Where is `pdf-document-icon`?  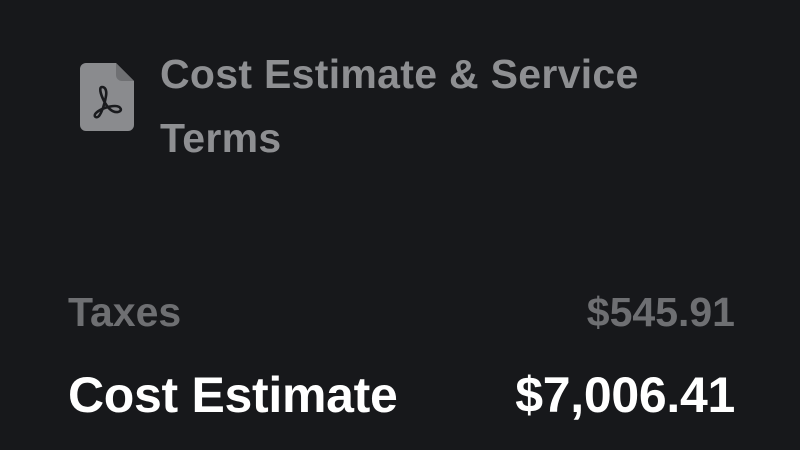 pdf-document-icon is located at coordinates (107, 97).